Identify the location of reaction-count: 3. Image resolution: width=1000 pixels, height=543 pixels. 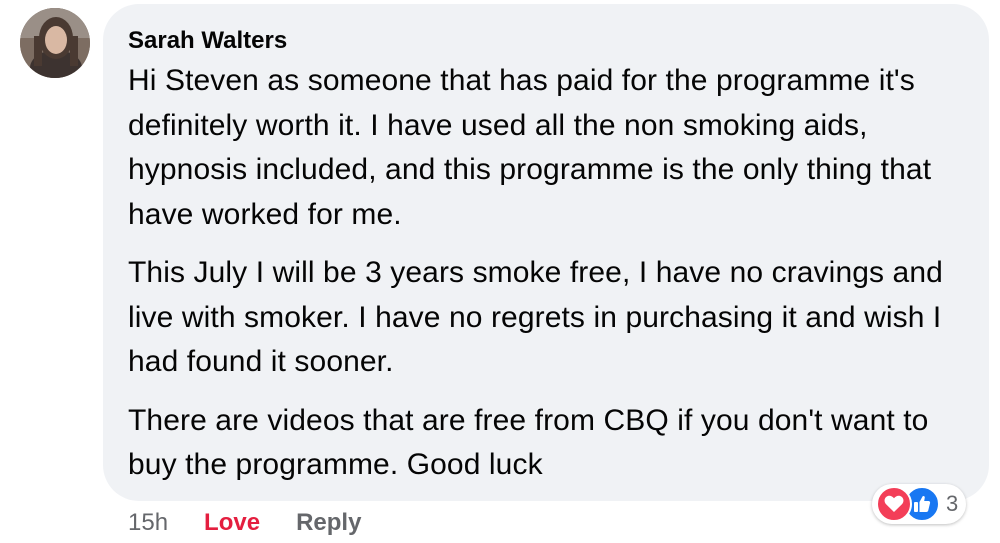
(952, 503).